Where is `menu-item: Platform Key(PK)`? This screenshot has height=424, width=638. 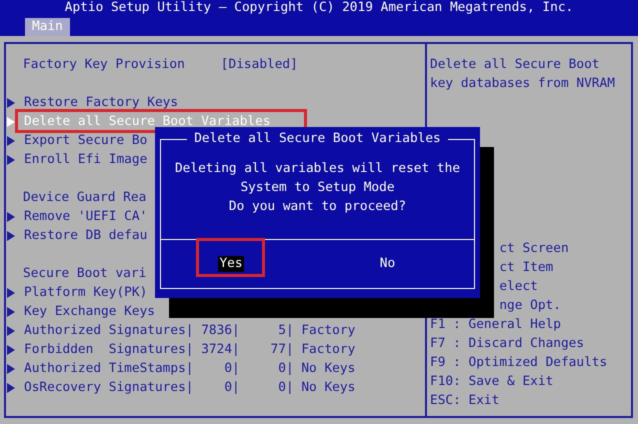 menu-item: Platform Key(PK) is located at coordinates (86, 292).